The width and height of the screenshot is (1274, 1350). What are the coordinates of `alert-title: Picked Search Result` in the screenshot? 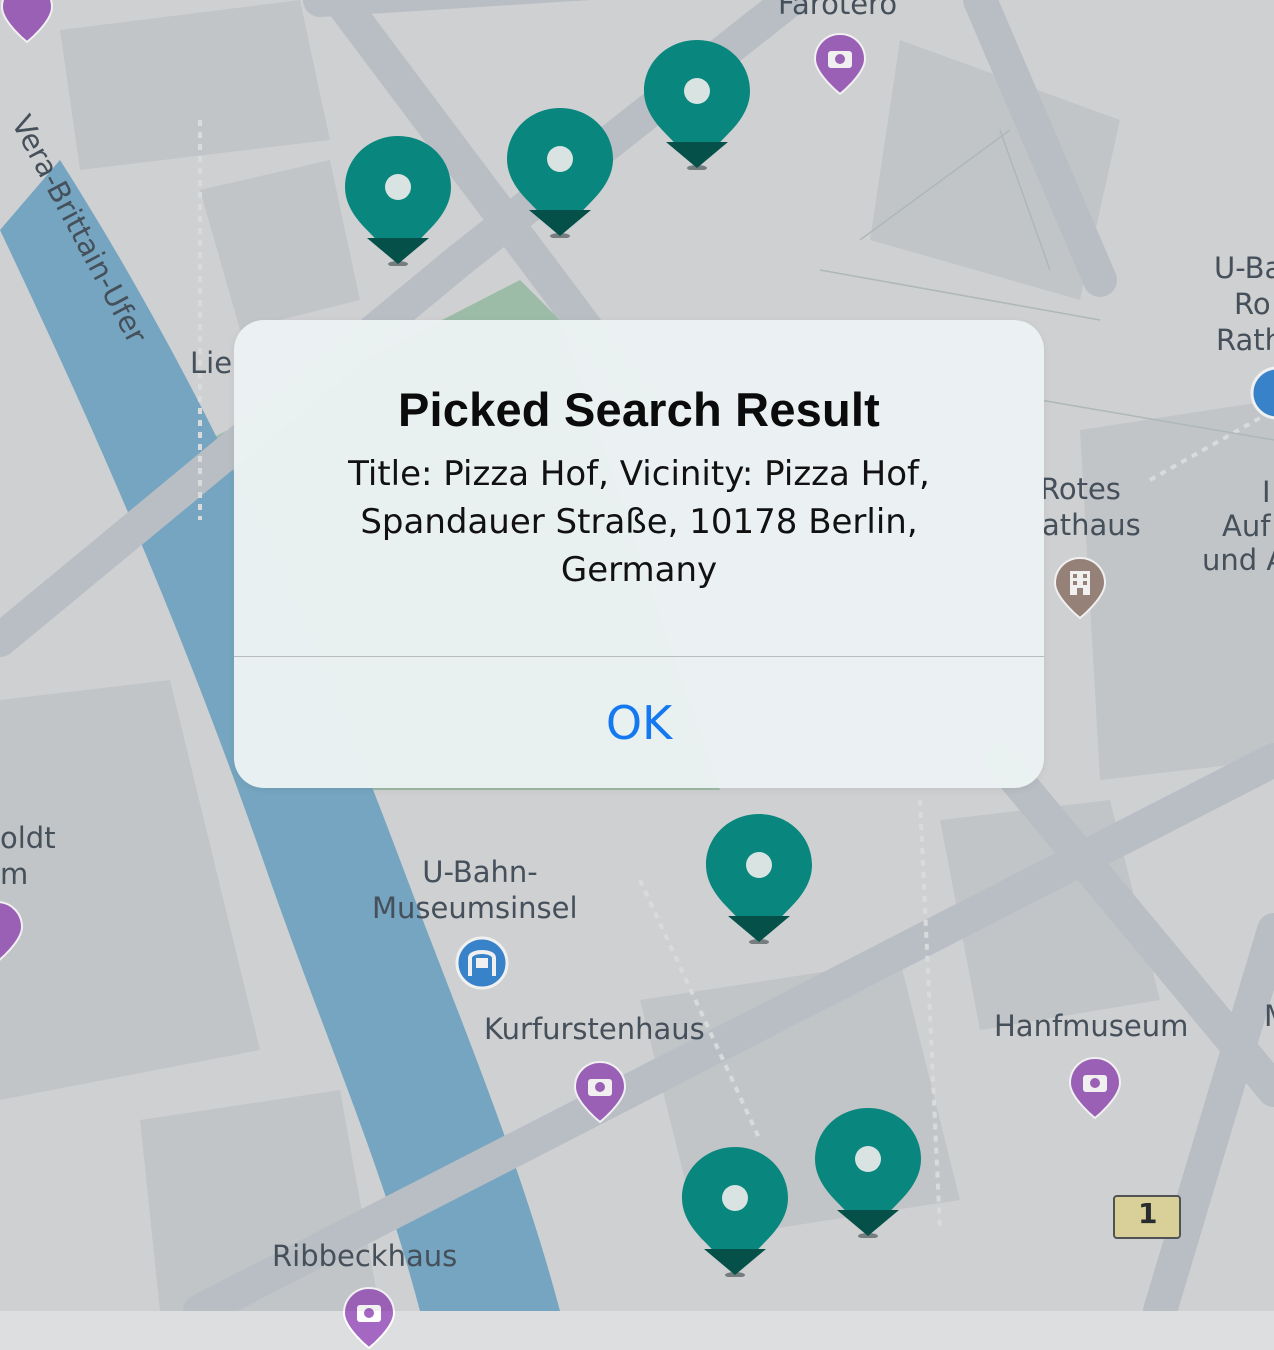 It's located at (639, 409).